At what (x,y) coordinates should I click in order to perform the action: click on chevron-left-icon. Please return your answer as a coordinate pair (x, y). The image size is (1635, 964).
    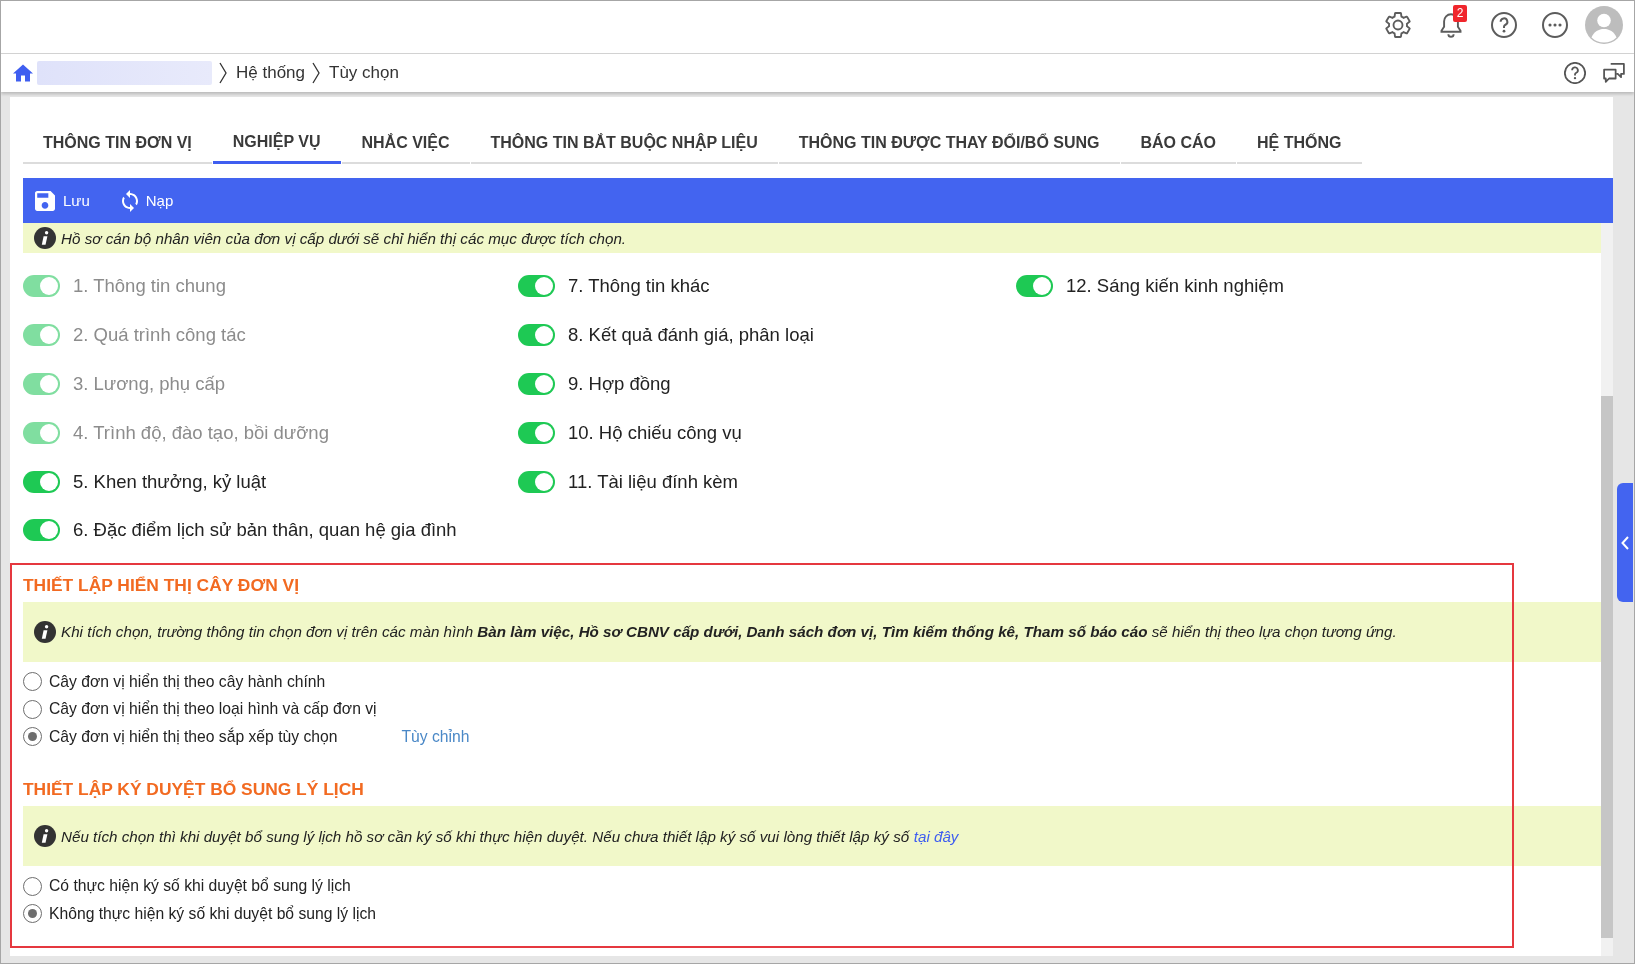
    Looking at the image, I should click on (1625, 542).